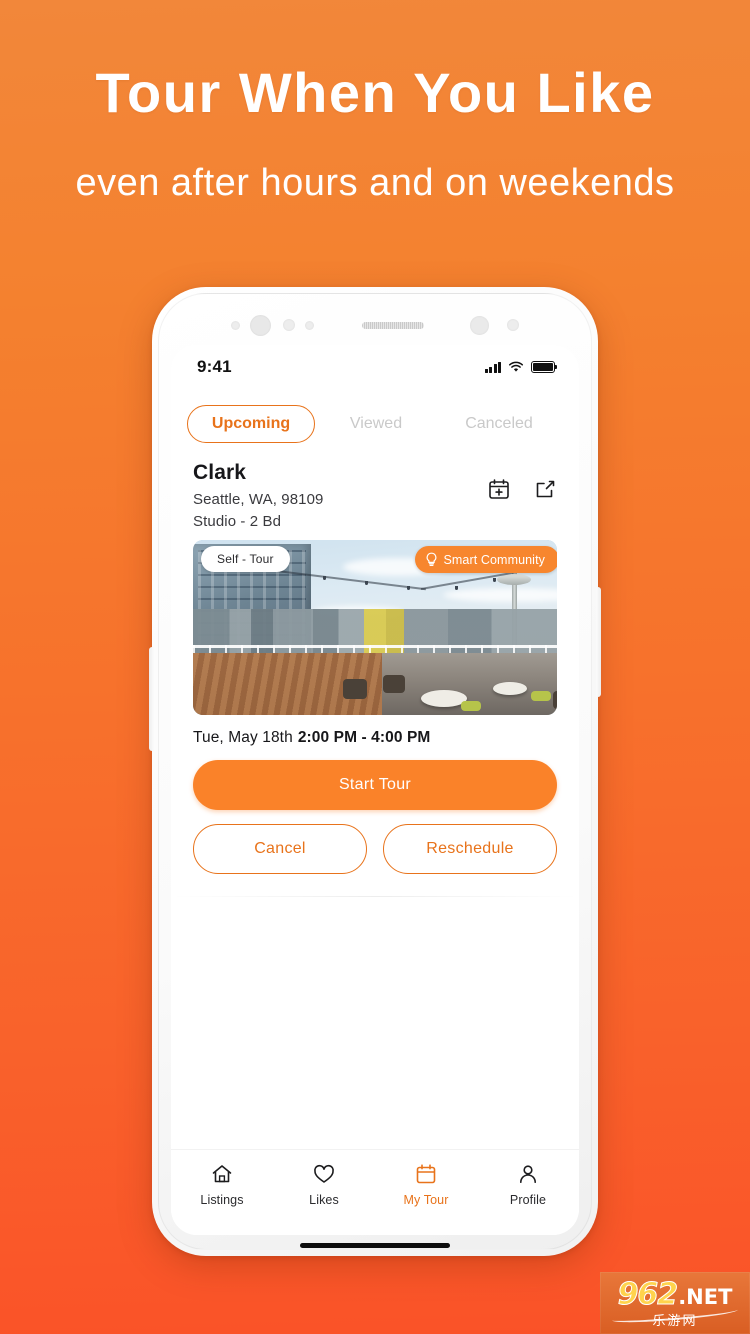 The width and height of the screenshot is (750, 1334). Describe the element at coordinates (499, 424) in the screenshot. I see `tab-canceled: Canceled` at that location.